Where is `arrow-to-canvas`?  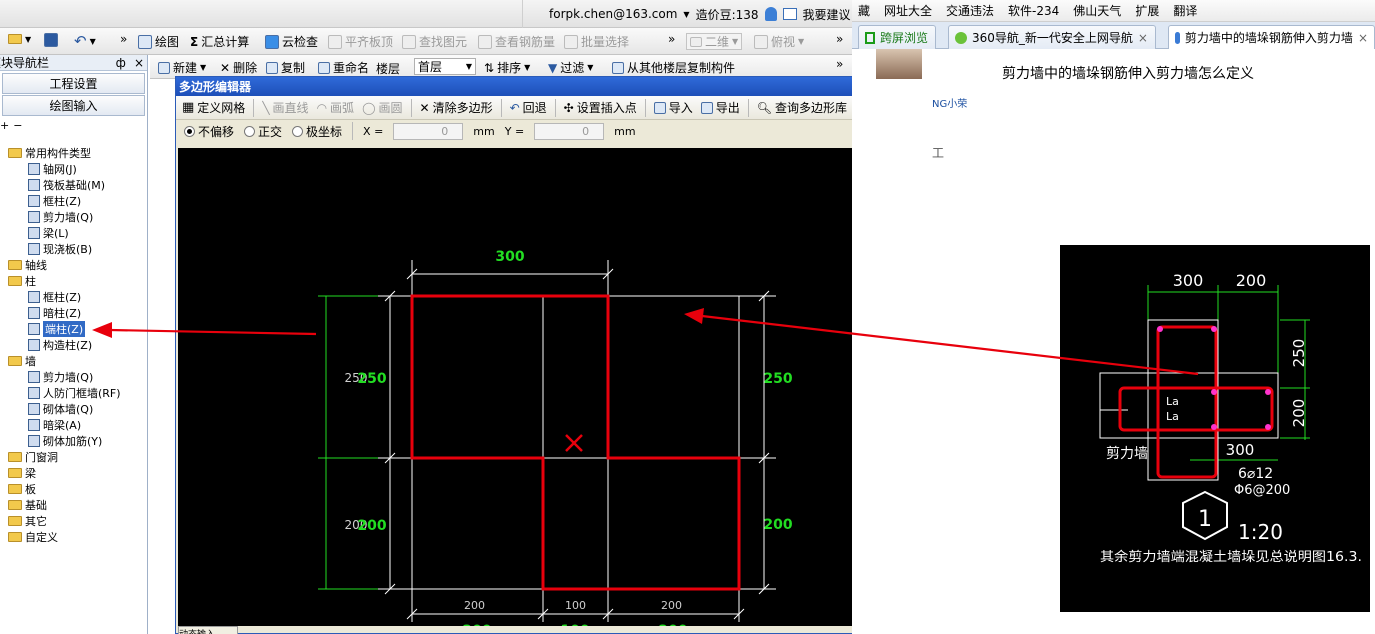 arrow-to-canvas is located at coordinates (950, 345).